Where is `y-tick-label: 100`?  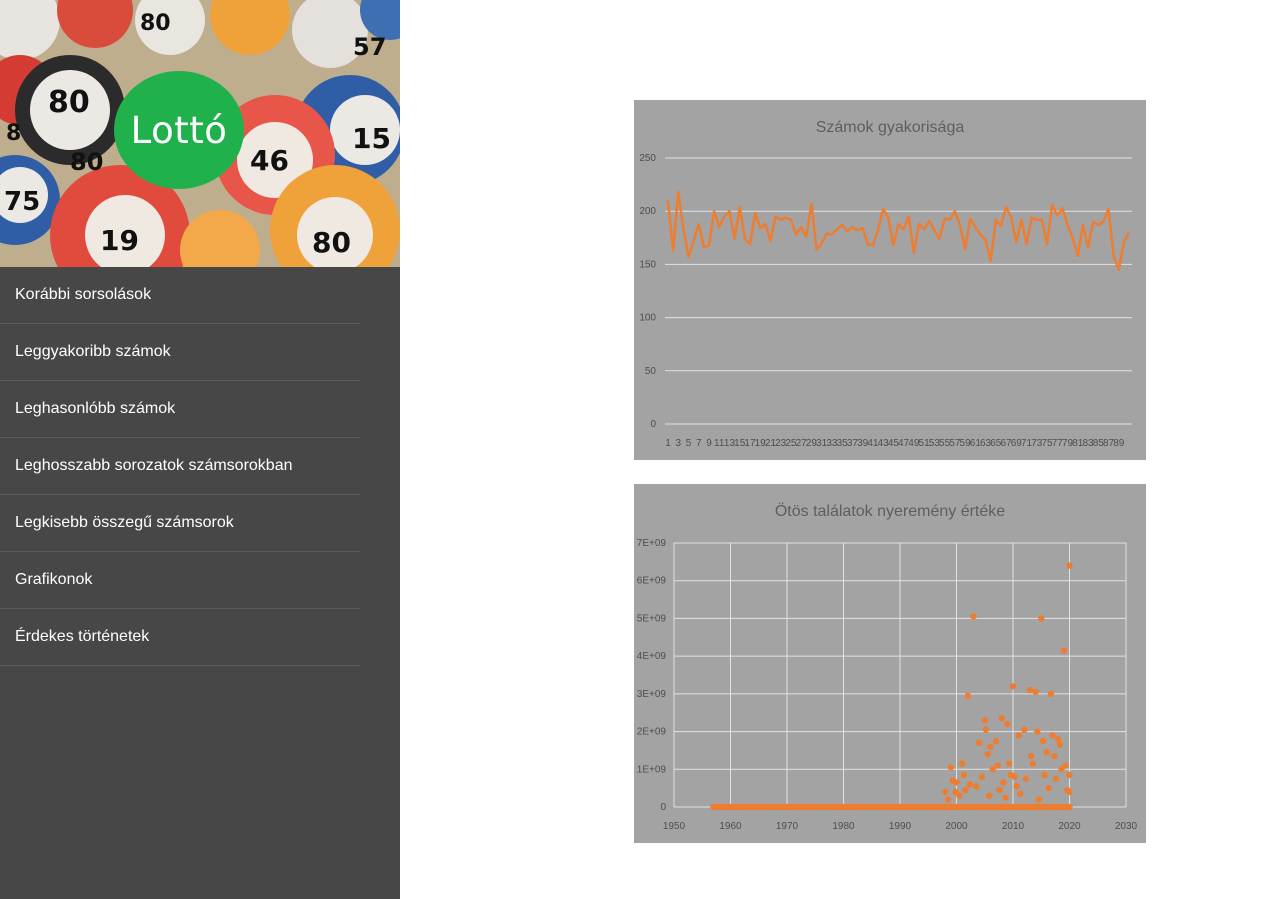 y-tick-label: 100 is located at coordinates (647, 318).